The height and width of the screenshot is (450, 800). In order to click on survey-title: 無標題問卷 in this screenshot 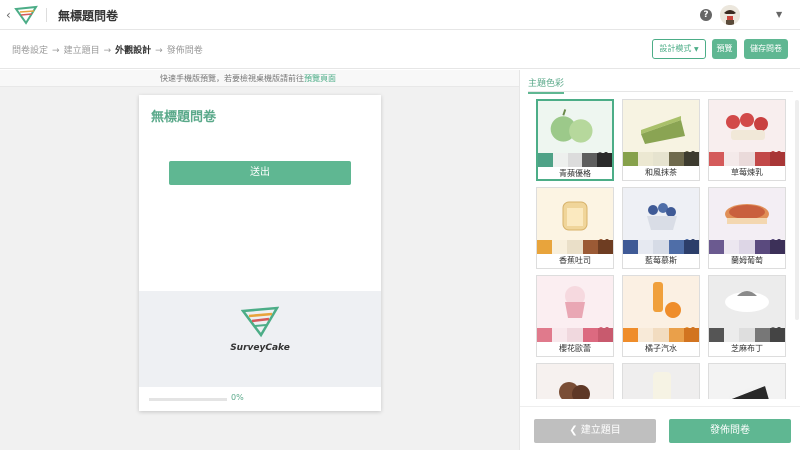, I will do `click(184, 117)`.